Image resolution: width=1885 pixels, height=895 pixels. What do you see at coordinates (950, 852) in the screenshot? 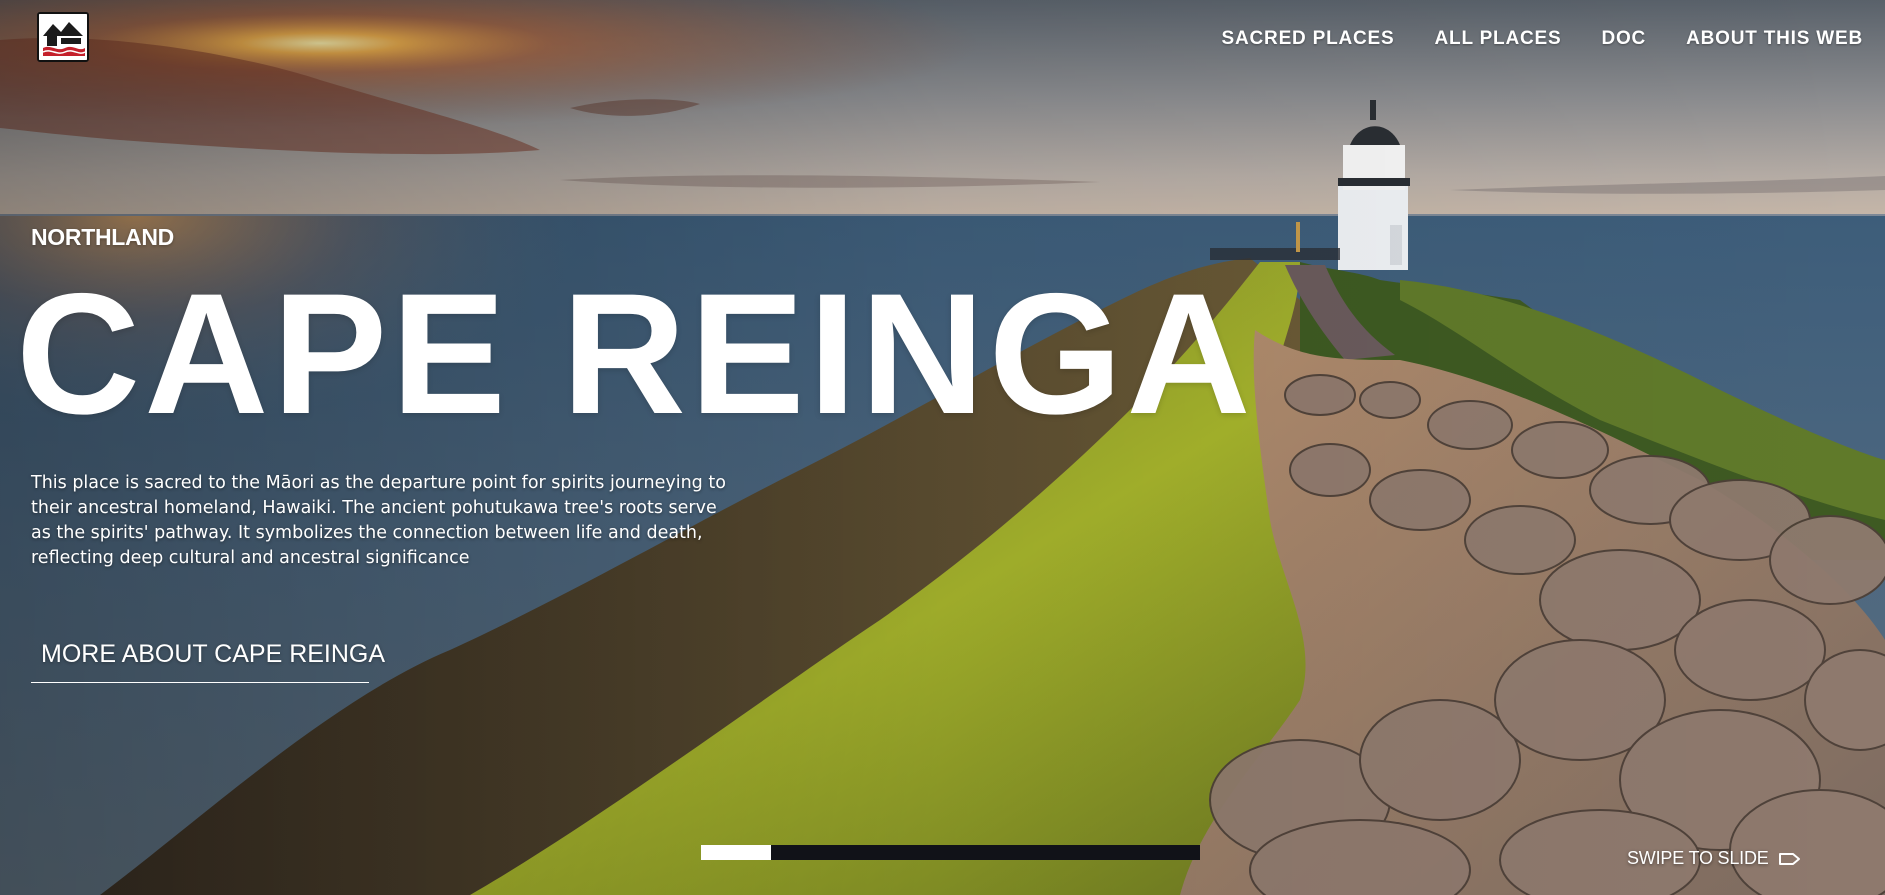
I see `slide-progress-bar` at bounding box center [950, 852].